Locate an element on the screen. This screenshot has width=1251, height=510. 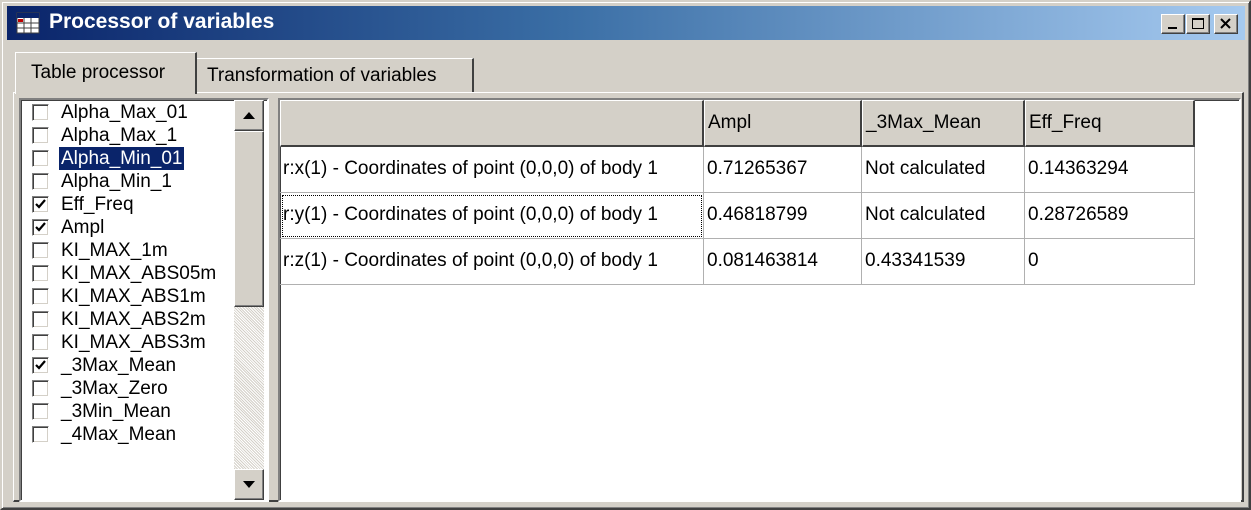
tab-label: Table processor is located at coordinates (98, 72).